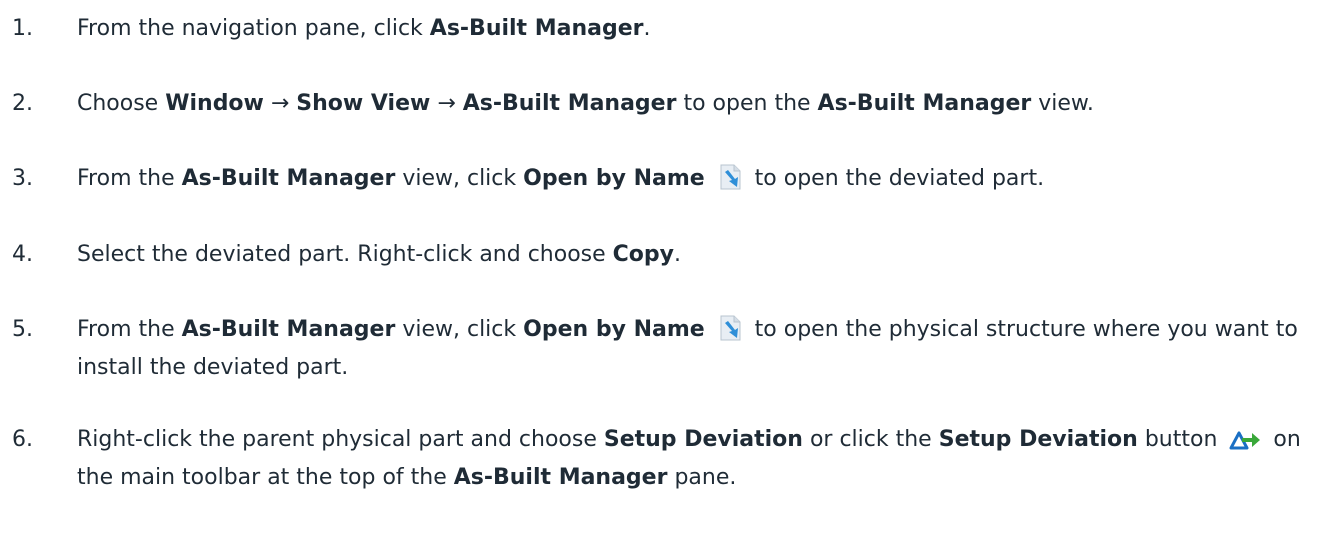  What do you see at coordinates (121, 103) in the screenshot?
I see `step-text-run: Choose` at bounding box center [121, 103].